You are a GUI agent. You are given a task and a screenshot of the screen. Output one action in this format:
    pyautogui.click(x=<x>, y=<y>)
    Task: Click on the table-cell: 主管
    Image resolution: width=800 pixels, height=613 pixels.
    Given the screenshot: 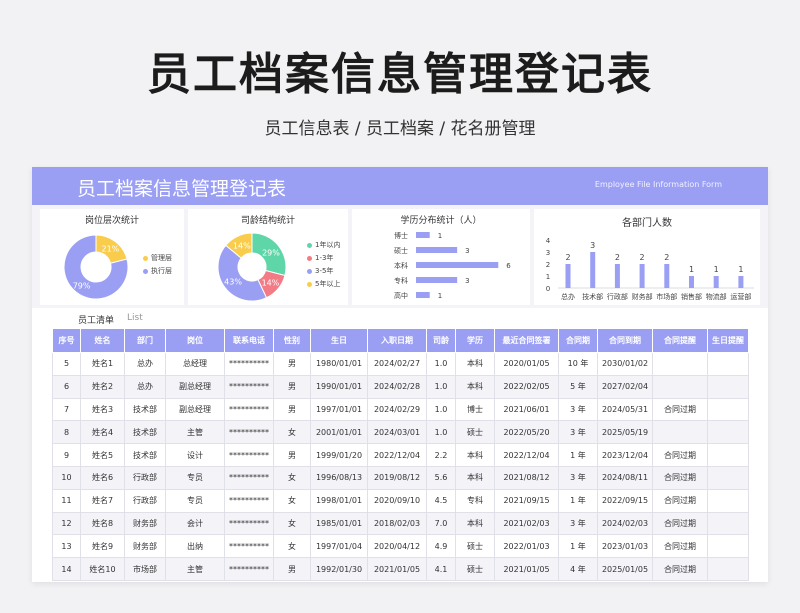 What is the action you would take?
    pyautogui.click(x=195, y=569)
    